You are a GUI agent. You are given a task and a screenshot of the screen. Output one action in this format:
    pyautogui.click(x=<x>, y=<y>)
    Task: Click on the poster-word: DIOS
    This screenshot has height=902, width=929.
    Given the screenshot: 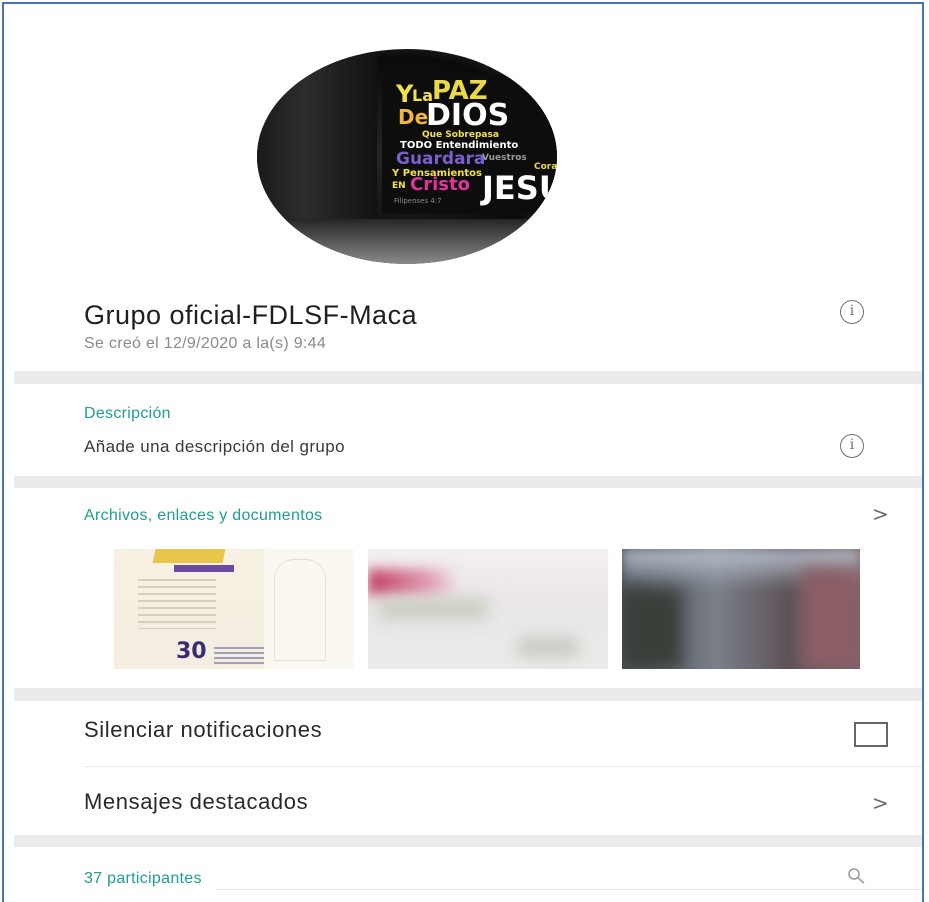 What is the action you would take?
    pyautogui.click(x=468, y=115)
    